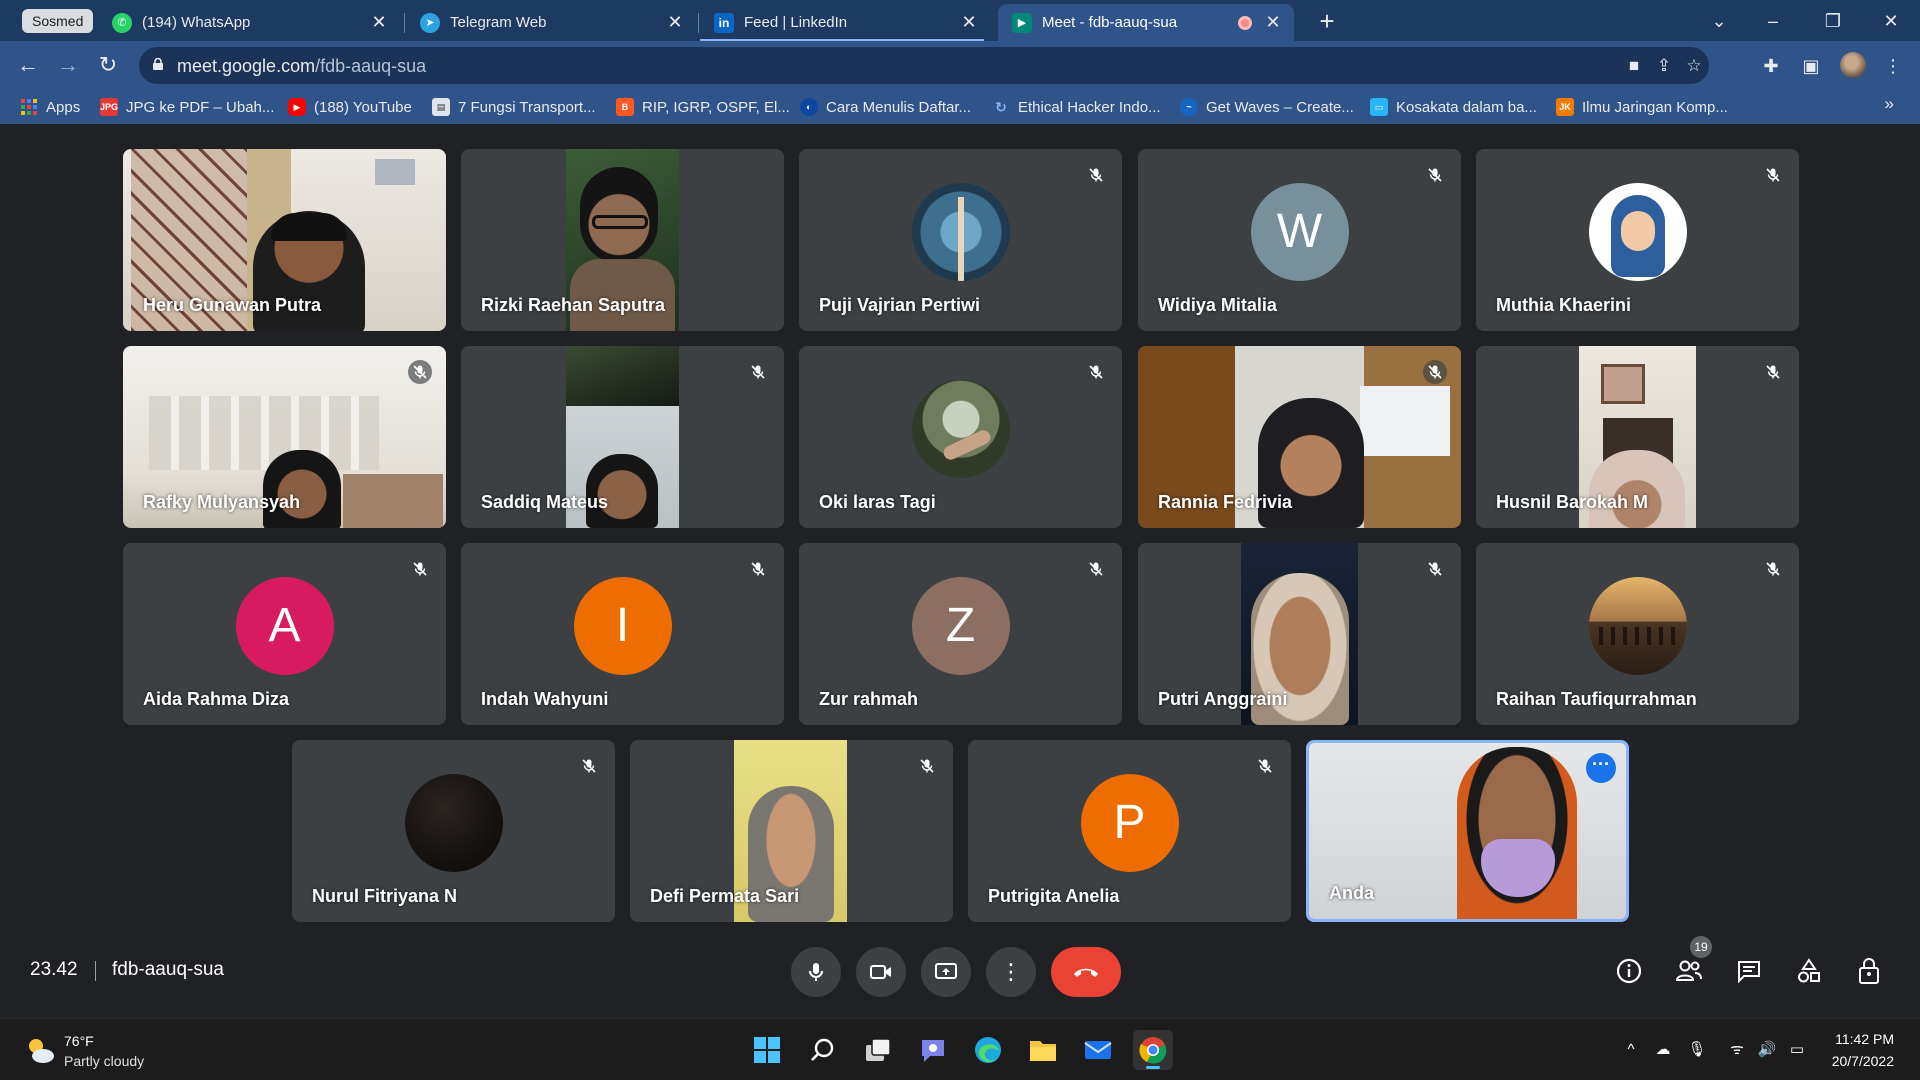 This screenshot has height=1080, width=1920. What do you see at coordinates (845, 22) in the screenshot?
I see `tab-linkedin: in Feed | LinkedIn ✕` at bounding box center [845, 22].